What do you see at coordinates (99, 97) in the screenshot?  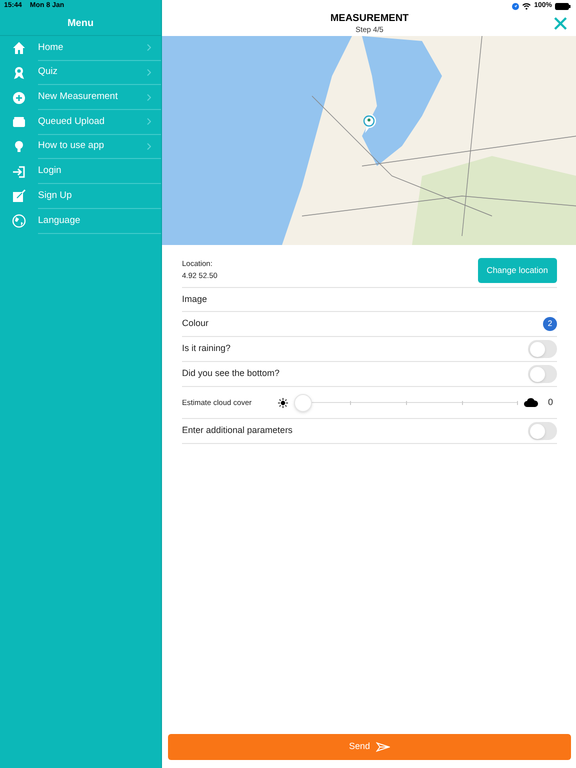 I see `menu-item: New Measurement` at bounding box center [99, 97].